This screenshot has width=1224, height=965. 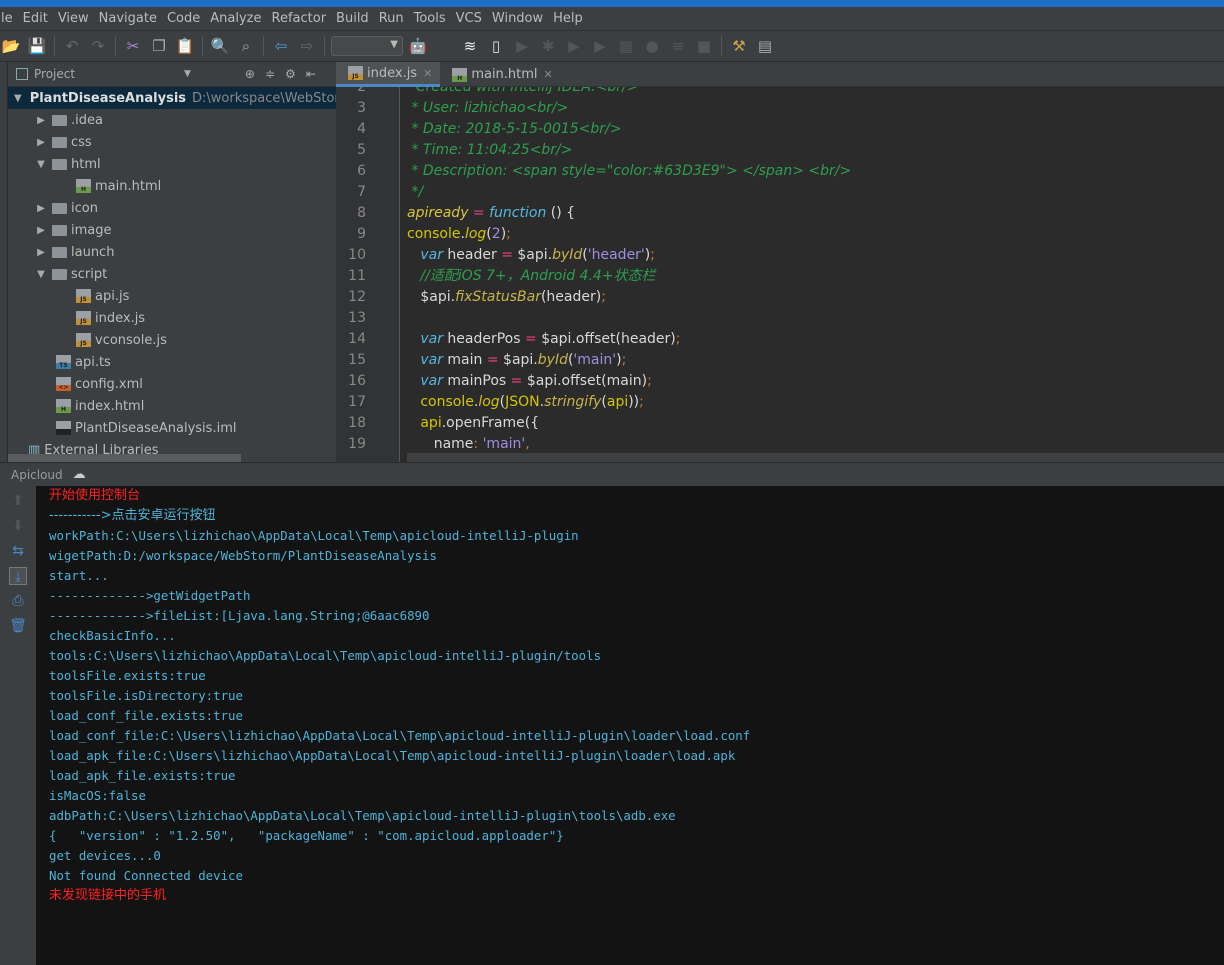 I want to click on tab-index-js: JS index.js ✕, so click(x=388, y=74).